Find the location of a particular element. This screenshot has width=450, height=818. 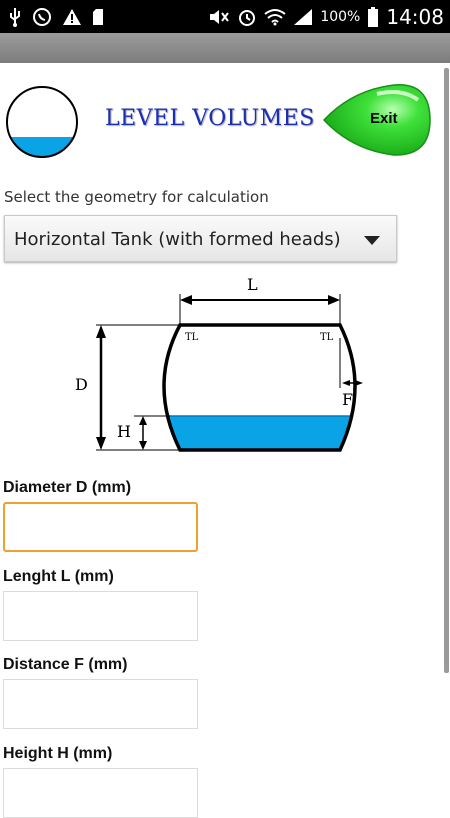

battery-icon is located at coordinates (373, 16).